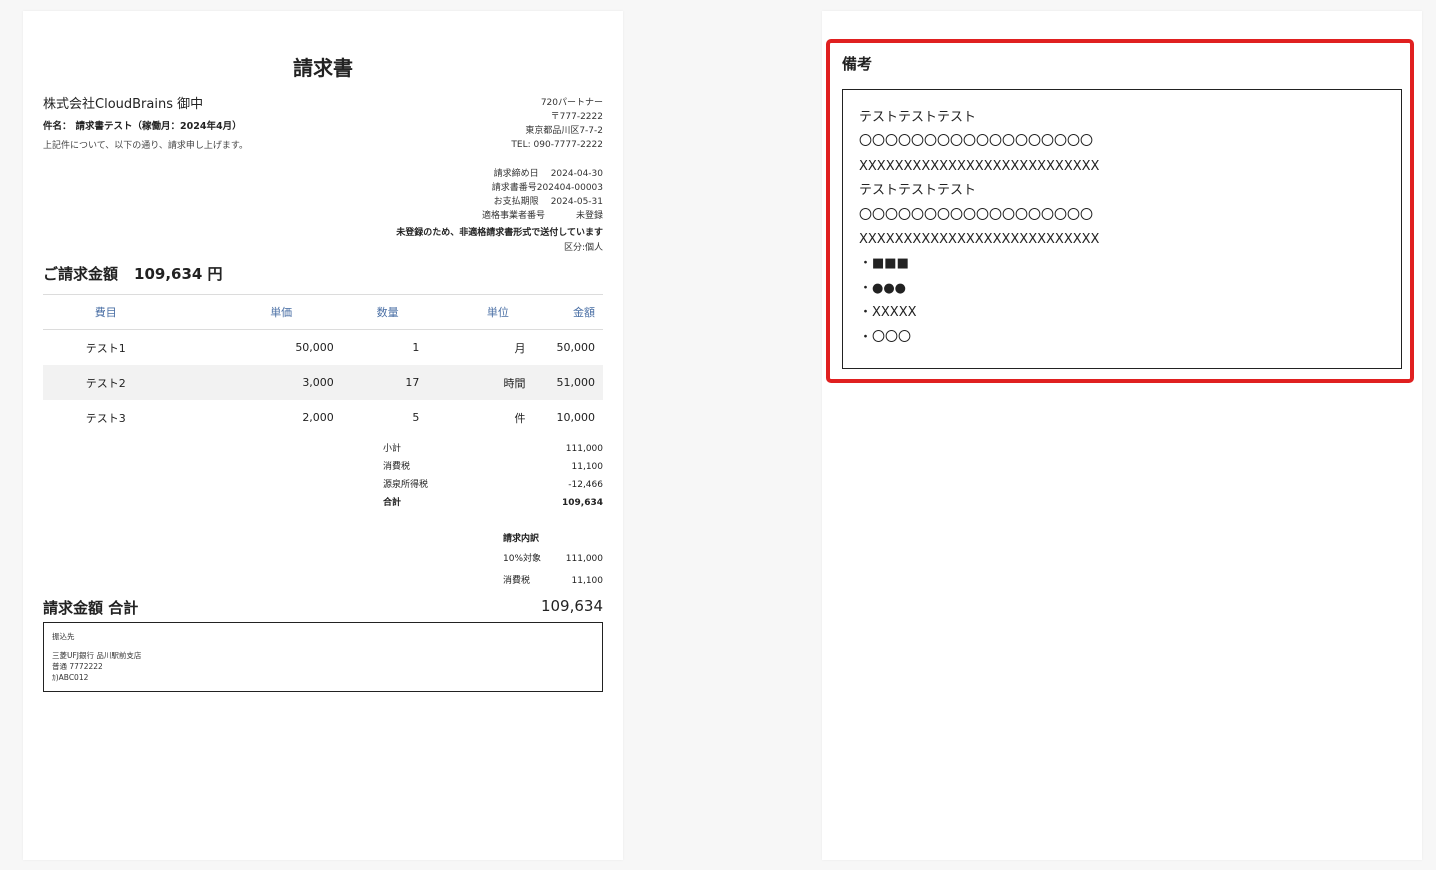 This screenshot has height=870, width=1436. I want to click on bank-info-box: 振込先 三菱UFJ銀行 品川駅前支店 普通 7772222 ｶ)ABC012, so click(323, 657).